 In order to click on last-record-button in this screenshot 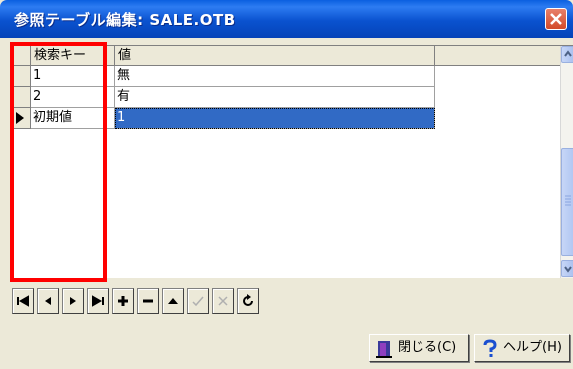, I will do `click(98, 301)`.